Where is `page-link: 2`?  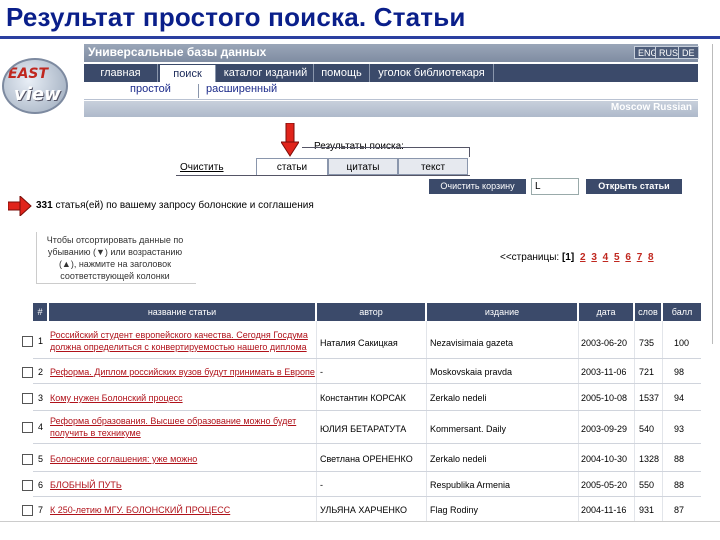
page-link: 2 is located at coordinates (583, 257).